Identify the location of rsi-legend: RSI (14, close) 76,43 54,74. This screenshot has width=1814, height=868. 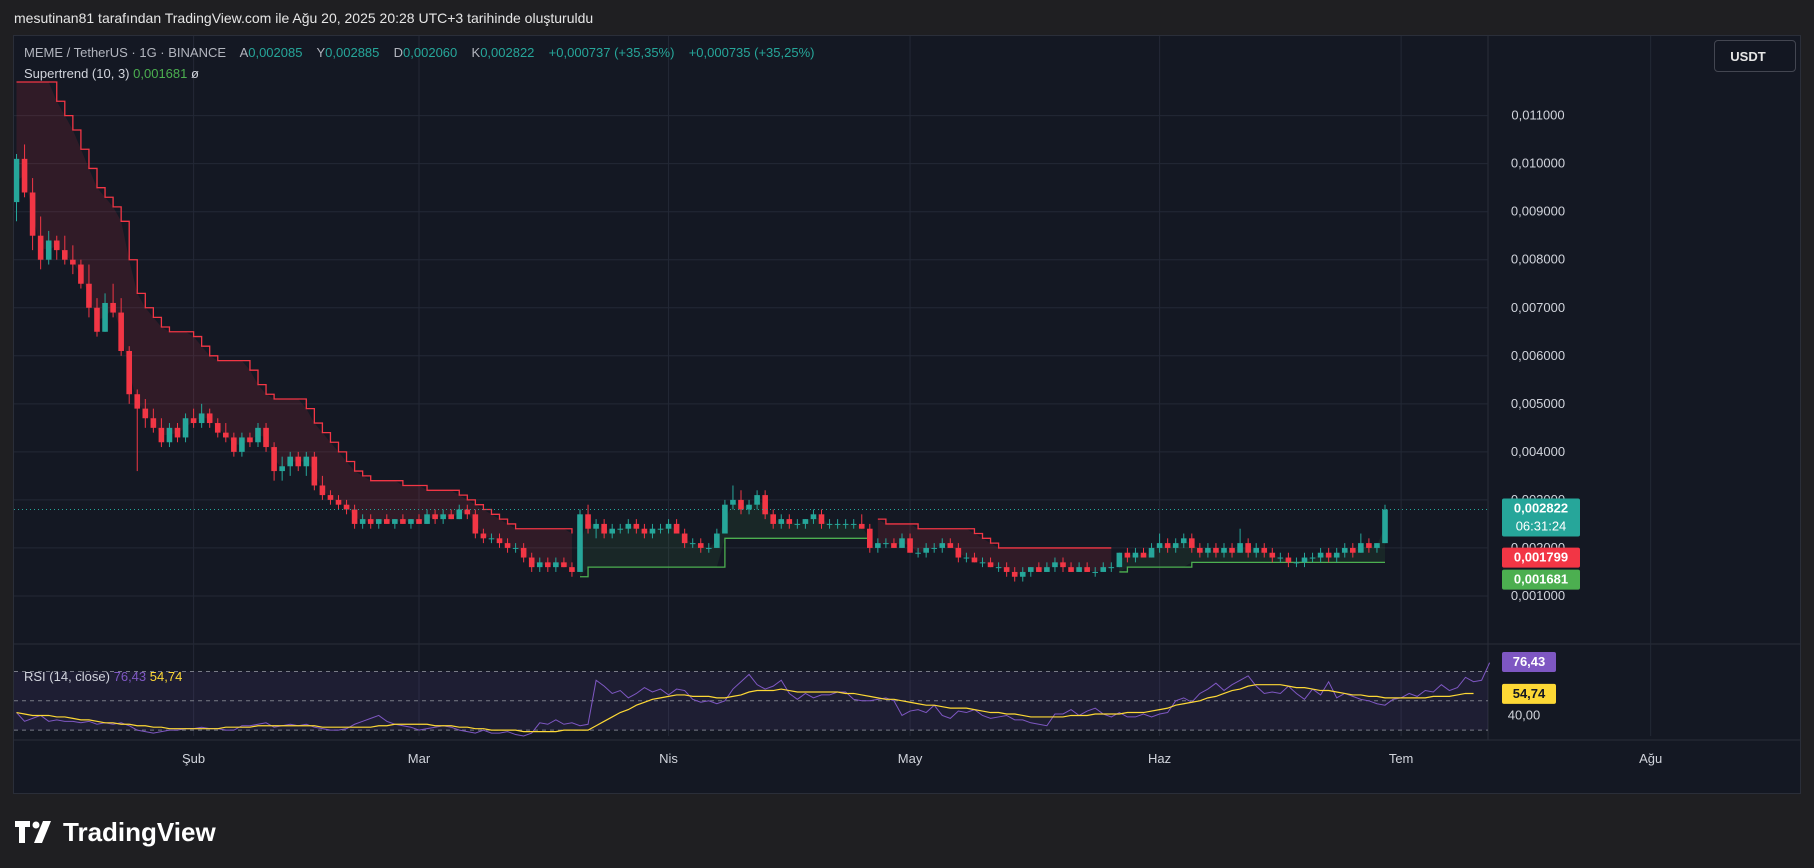
(103, 676).